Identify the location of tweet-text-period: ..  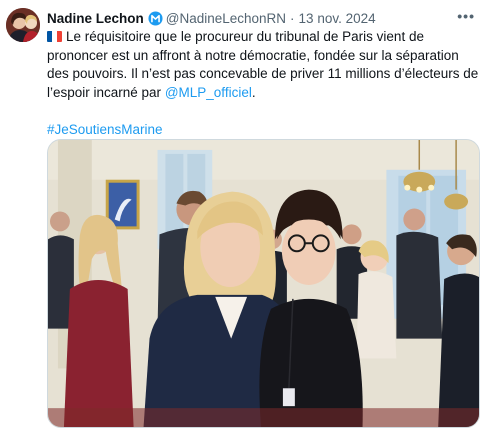
(253, 92).